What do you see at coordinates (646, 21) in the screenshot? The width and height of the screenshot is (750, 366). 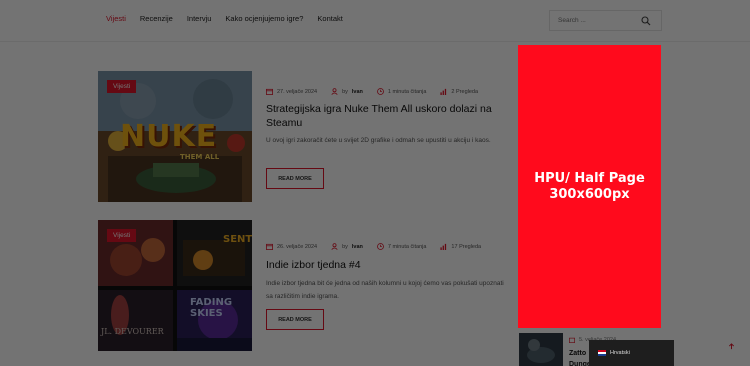 I see `search-icon` at bounding box center [646, 21].